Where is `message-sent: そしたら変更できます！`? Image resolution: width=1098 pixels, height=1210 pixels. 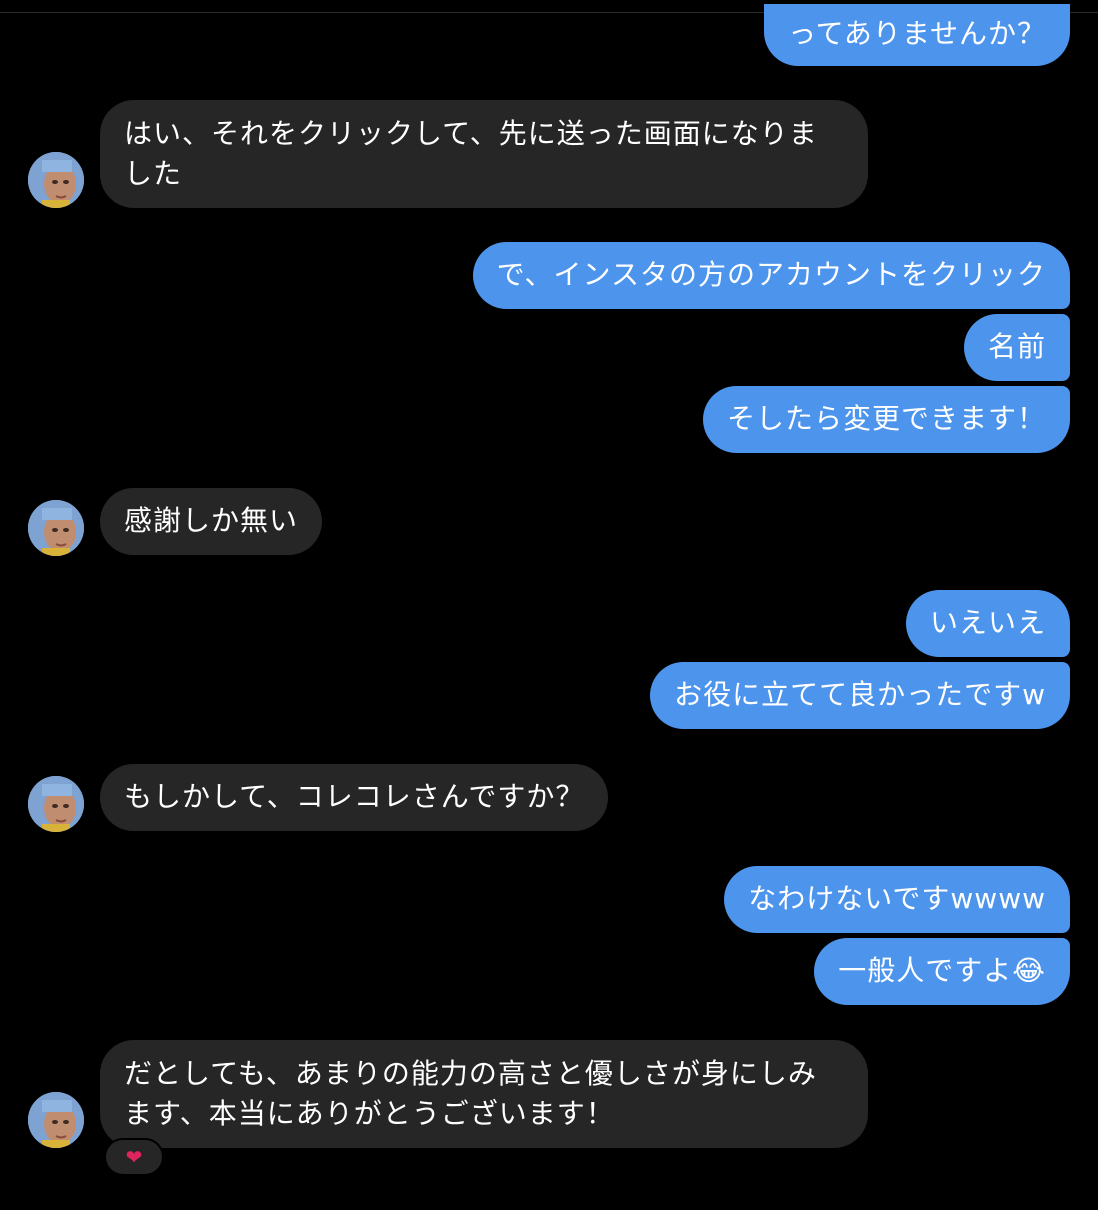 message-sent: そしたら変更できます！ is located at coordinates (886, 419).